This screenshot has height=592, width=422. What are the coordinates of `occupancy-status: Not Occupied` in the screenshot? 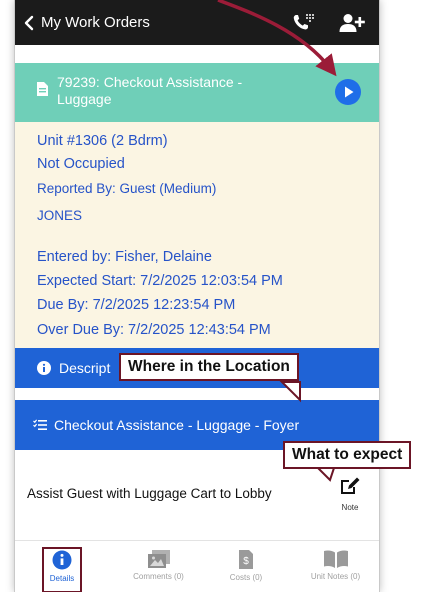 It's located at (81, 164).